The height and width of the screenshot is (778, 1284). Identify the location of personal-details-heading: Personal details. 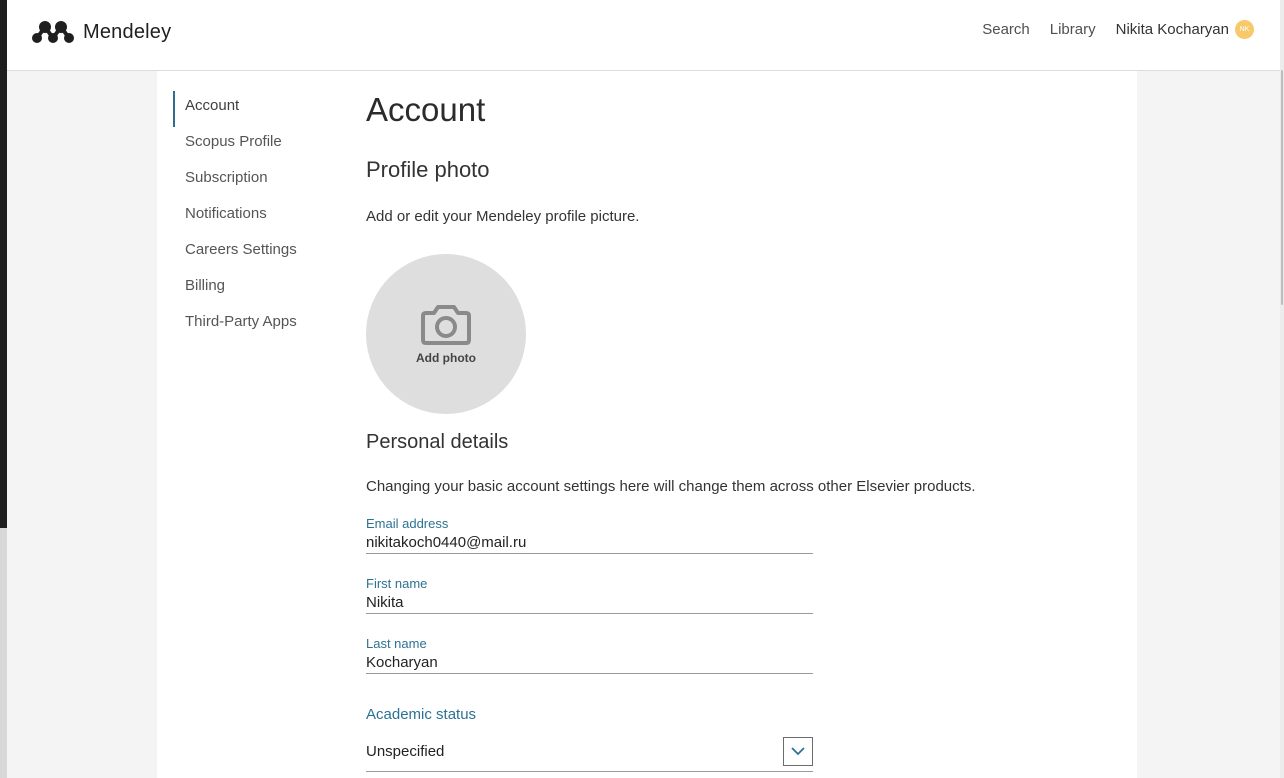
(437, 442).